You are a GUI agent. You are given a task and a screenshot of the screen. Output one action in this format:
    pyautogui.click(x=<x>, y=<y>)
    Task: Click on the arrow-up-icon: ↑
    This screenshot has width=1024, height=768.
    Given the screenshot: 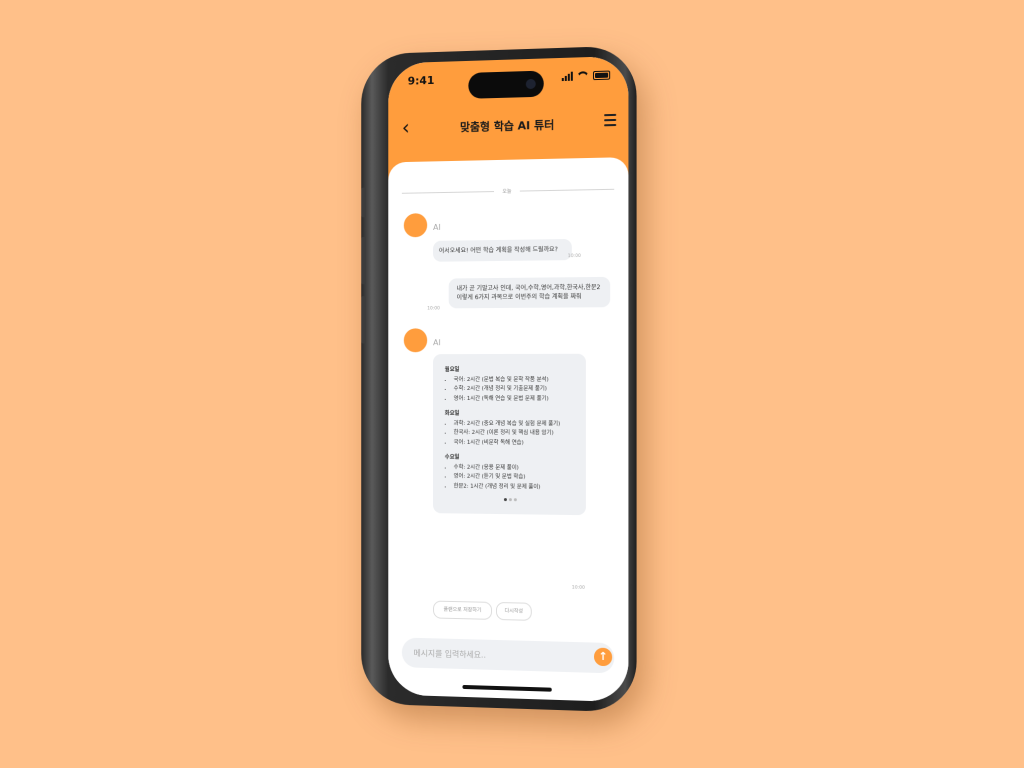 What is the action you would take?
    pyautogui.click(x=603, y=656)
    